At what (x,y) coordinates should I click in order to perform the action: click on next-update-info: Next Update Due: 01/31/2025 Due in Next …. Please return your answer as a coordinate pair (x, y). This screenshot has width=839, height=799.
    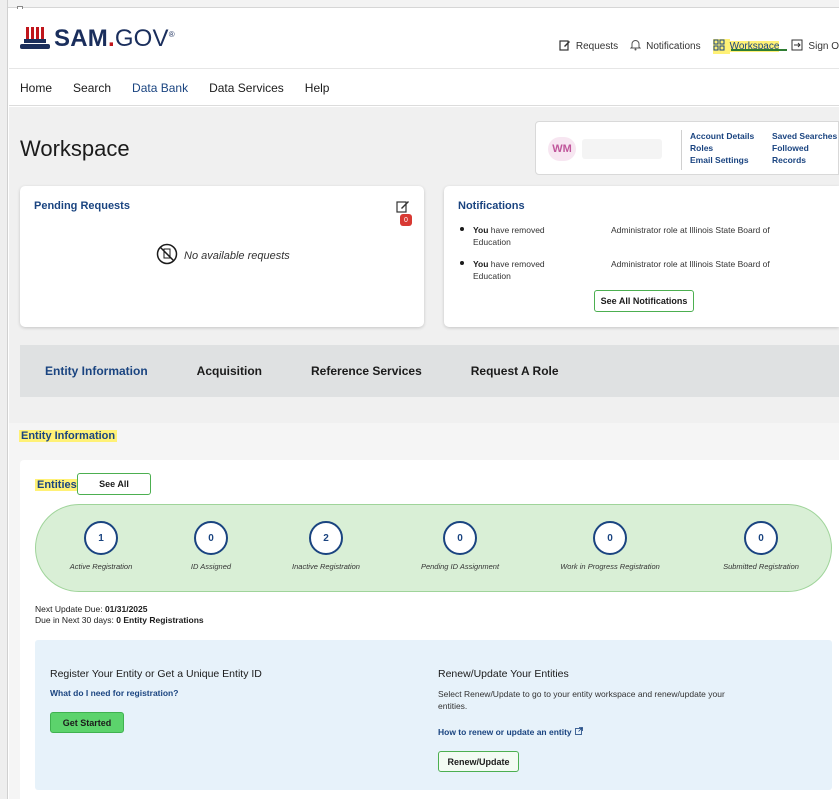
    Looking at the image, I should click on (119, 614).